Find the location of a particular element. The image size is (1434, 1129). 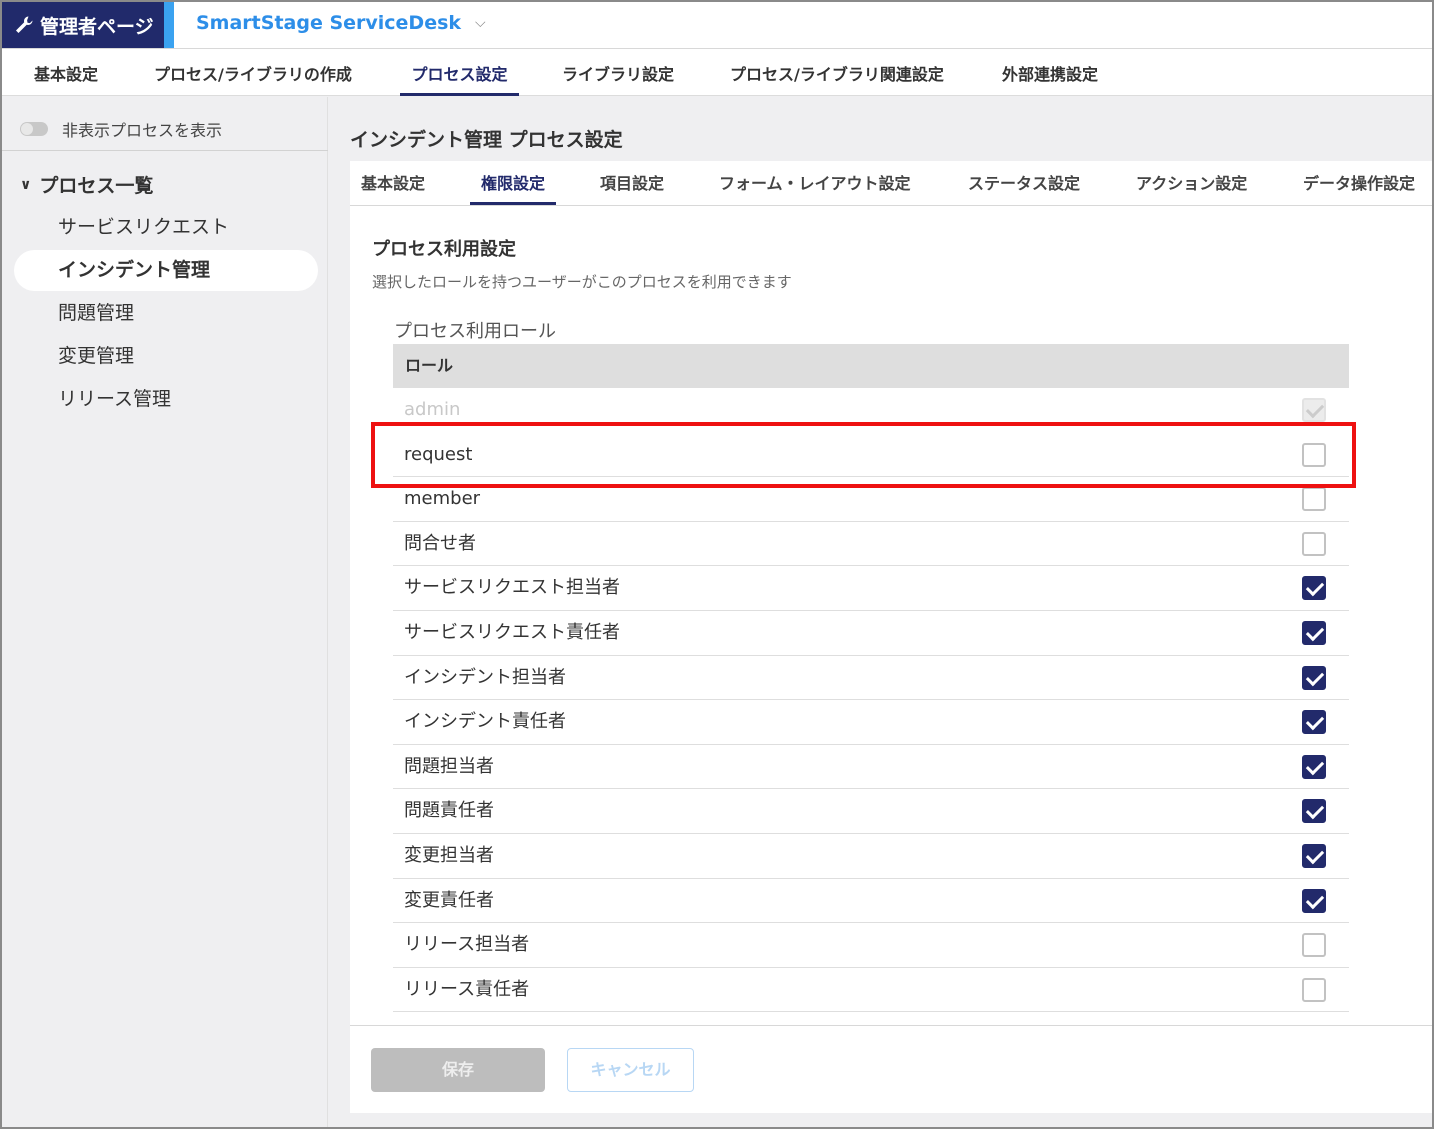

process-list-header: ∨ プロセス一覧 is located at coordinates (86, 184).